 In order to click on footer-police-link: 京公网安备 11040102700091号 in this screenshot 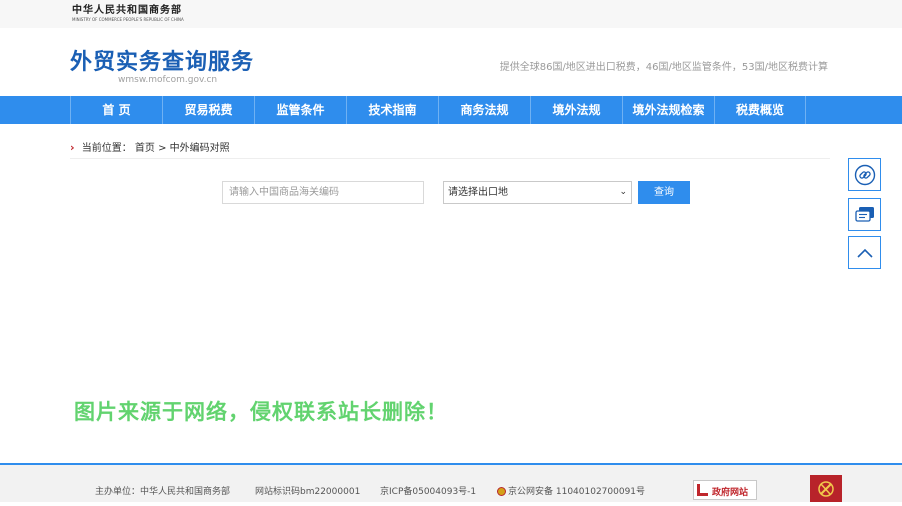, I will do `click(571, 490)`.